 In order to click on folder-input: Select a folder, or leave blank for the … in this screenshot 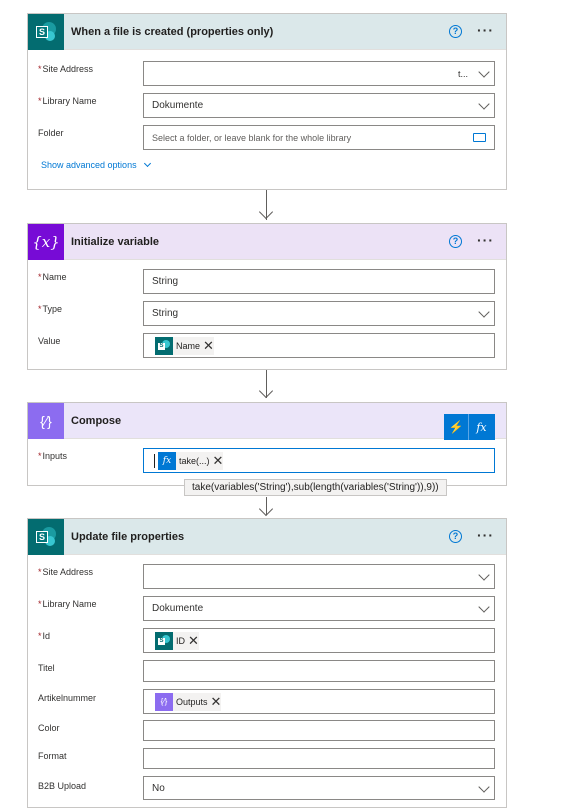, I will do `click(319, 137)`.